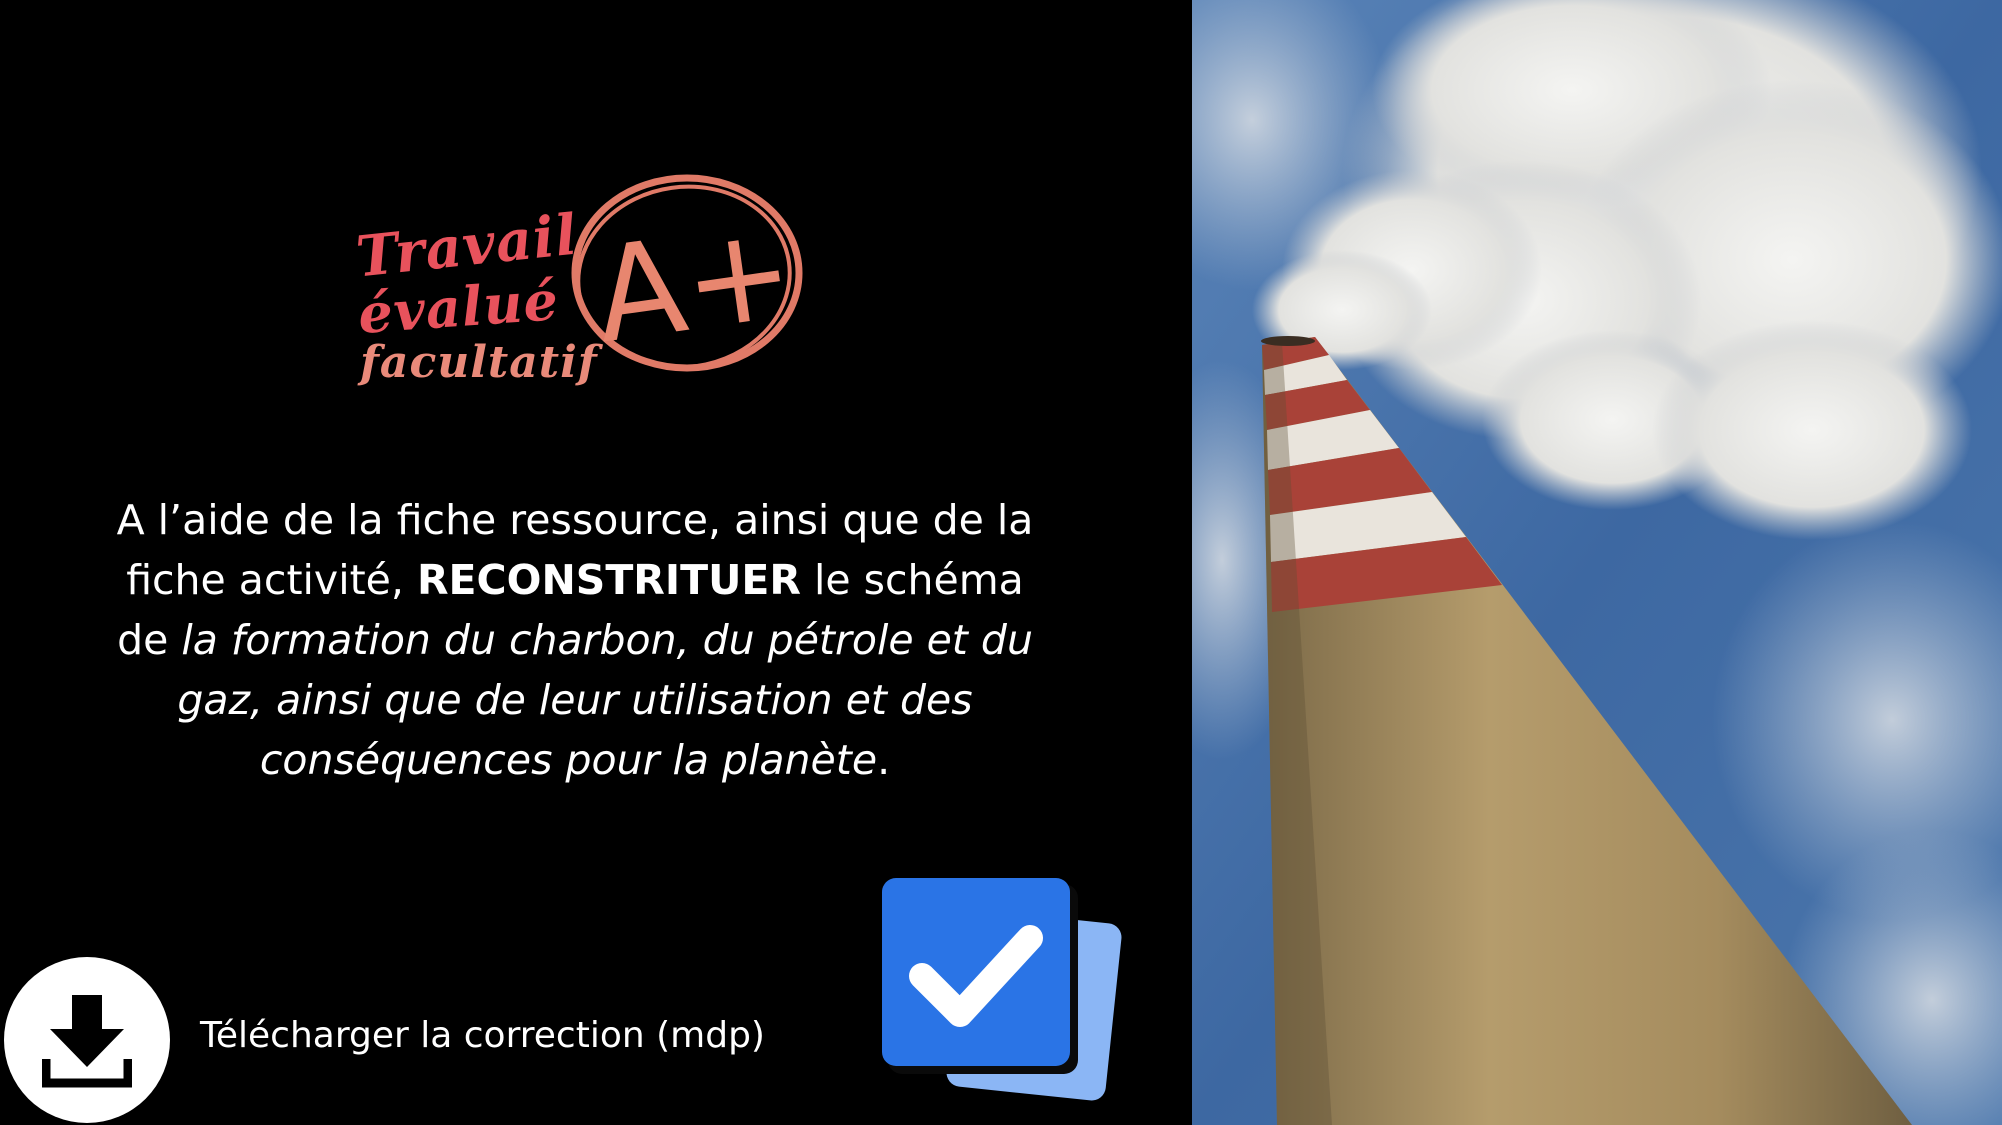 The image size is (2002, 1125). What do you see at coordinates (694, 283) in the screenshot?
I see `grade-text: A+` at bounding box center [694, 283].